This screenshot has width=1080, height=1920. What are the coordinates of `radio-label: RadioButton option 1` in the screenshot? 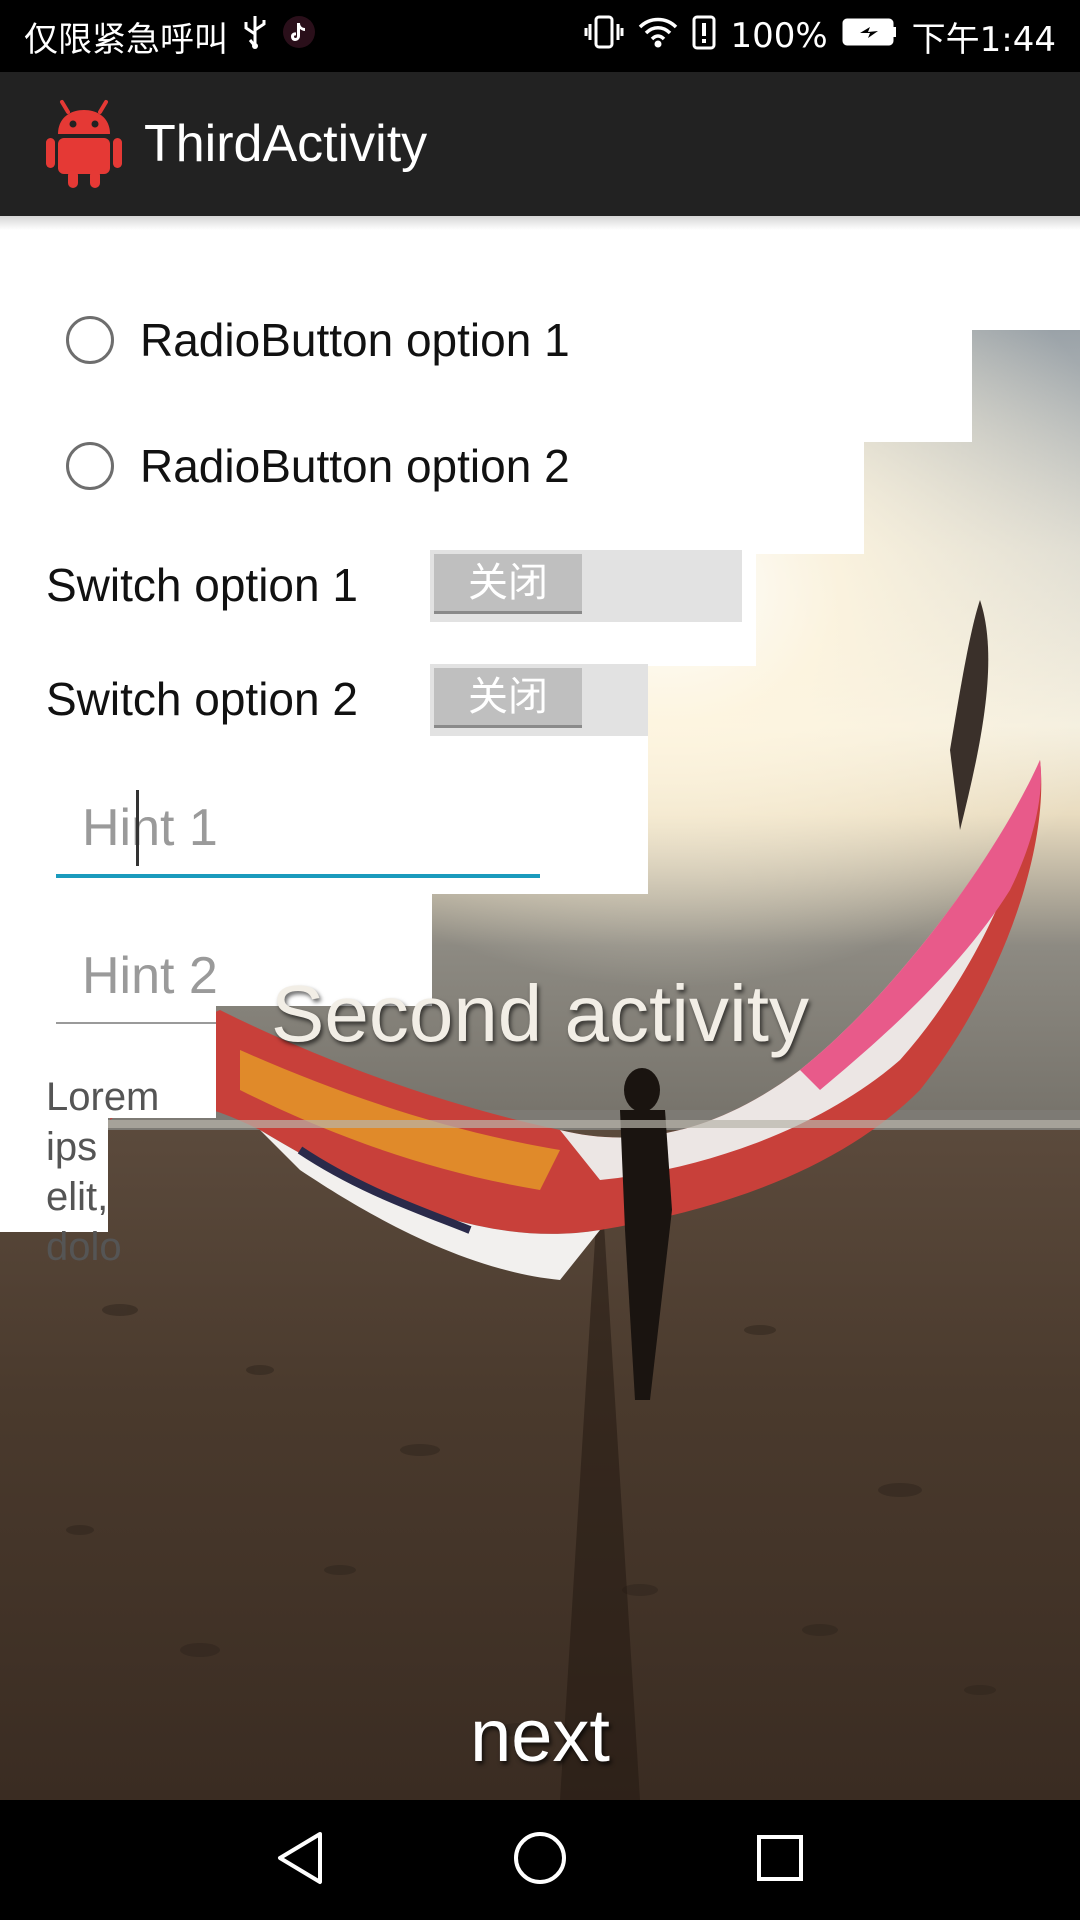 It's located at (355, 340).